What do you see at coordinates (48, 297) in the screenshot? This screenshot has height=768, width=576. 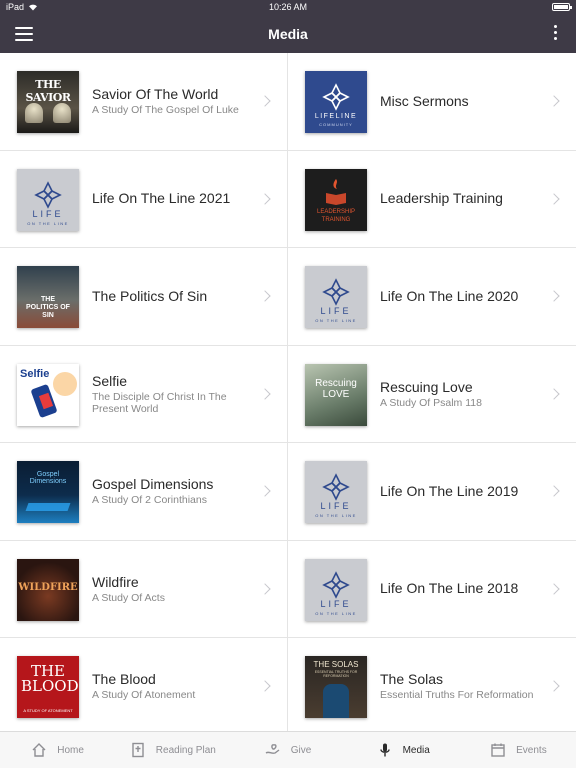 I see `series-artwork: THE POLITICS OF SIN` at bounding box center [48, 297].